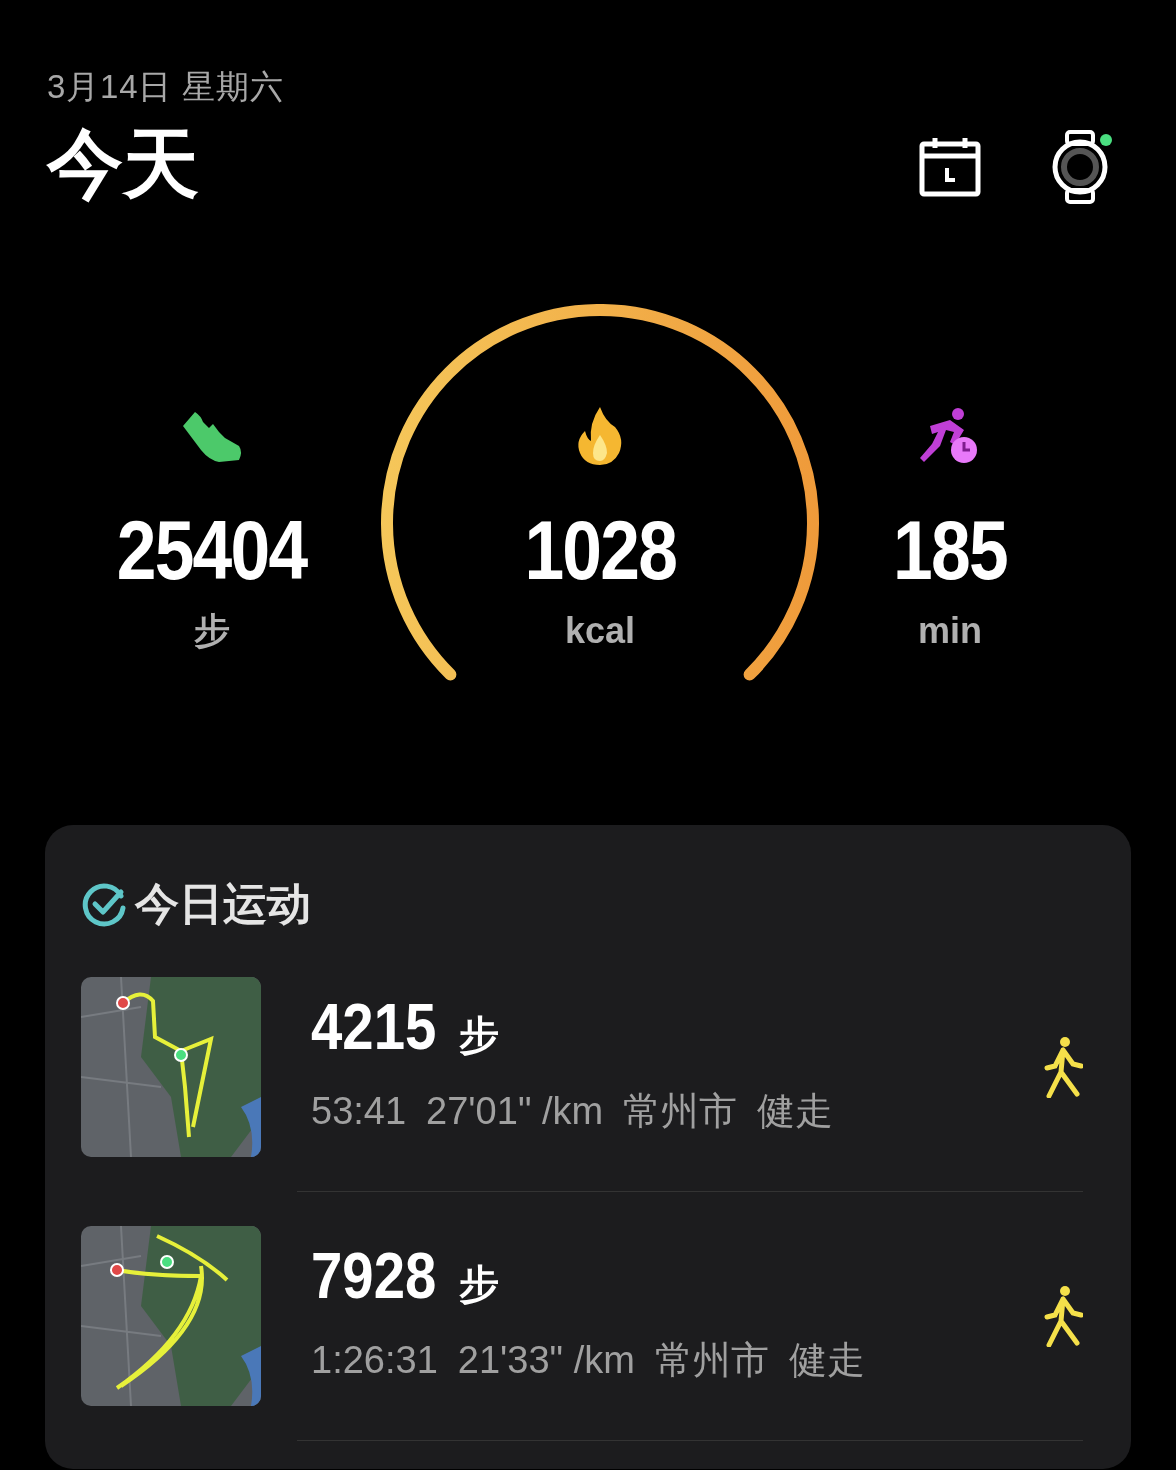  I want to click on workout-duration: 1:26:31, so click(374, 1360).